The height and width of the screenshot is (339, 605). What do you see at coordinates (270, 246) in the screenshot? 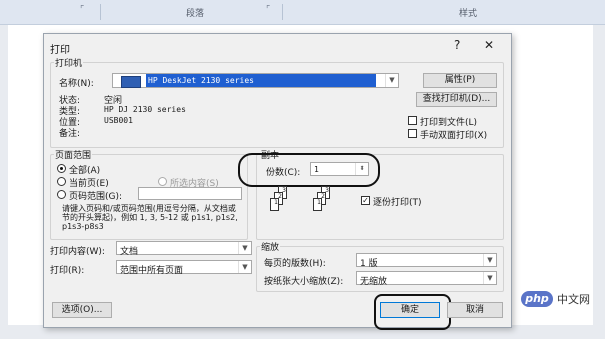
I see `zoom-group-label: 缩放` at bounding box center [270, 246].